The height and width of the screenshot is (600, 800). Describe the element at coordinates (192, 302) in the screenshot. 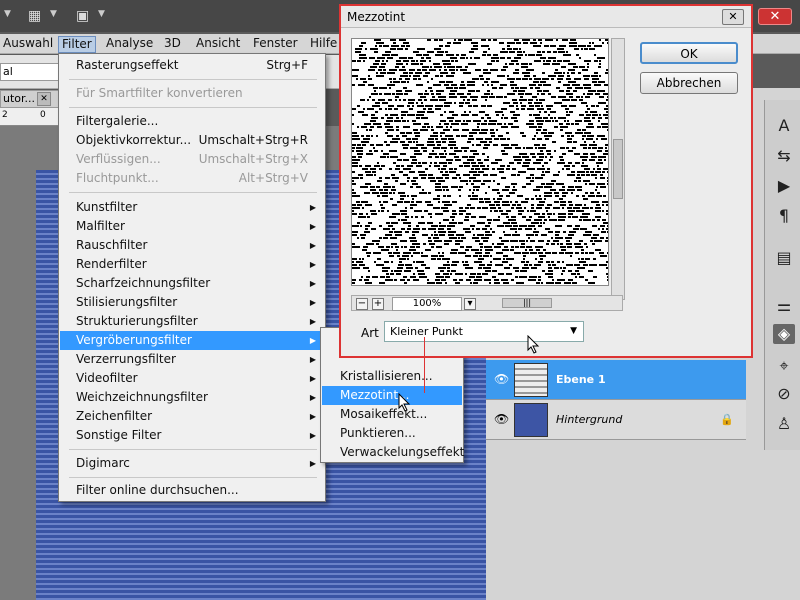

I see `menu-item-stilisierungsfilter: Stilisierungsfilter ▶` at that location.